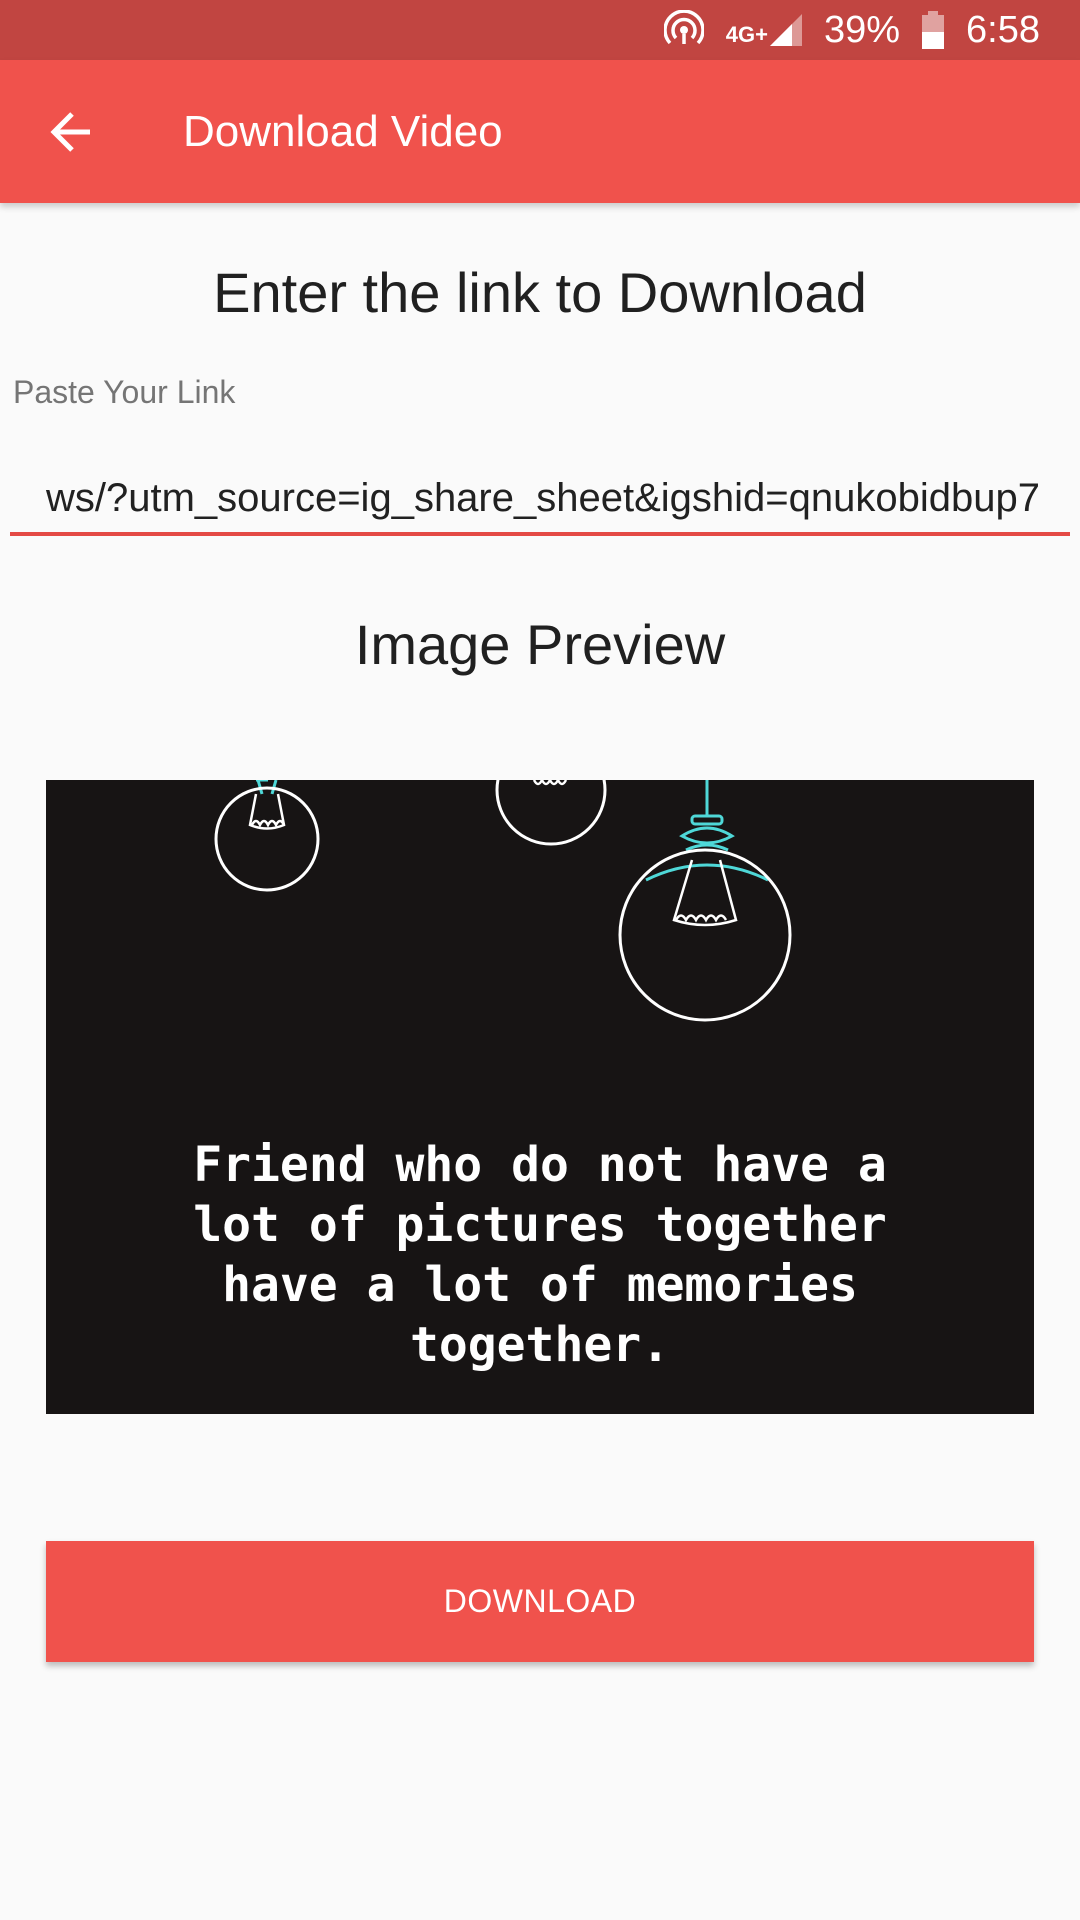 Image resolution: width=1080 pixels, height=1920 pixels. I want to click on hotspot-icon, so click(683, 30).